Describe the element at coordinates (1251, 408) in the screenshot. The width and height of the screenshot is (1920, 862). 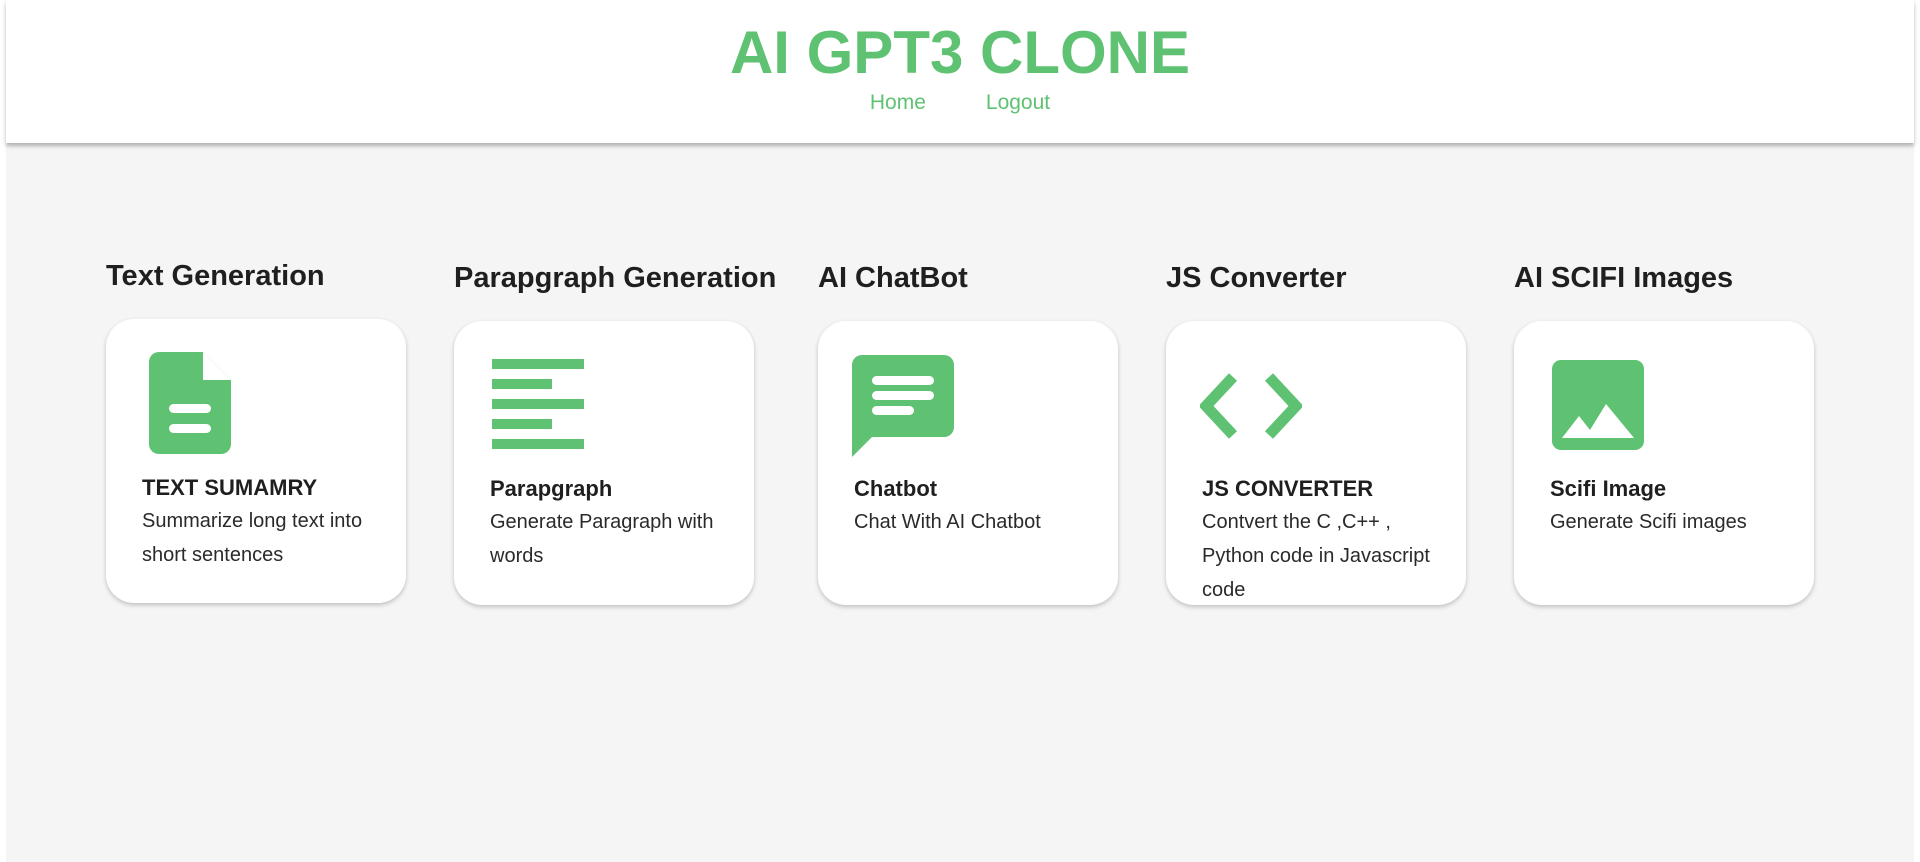
I see `code-brackets-icon` at that location.